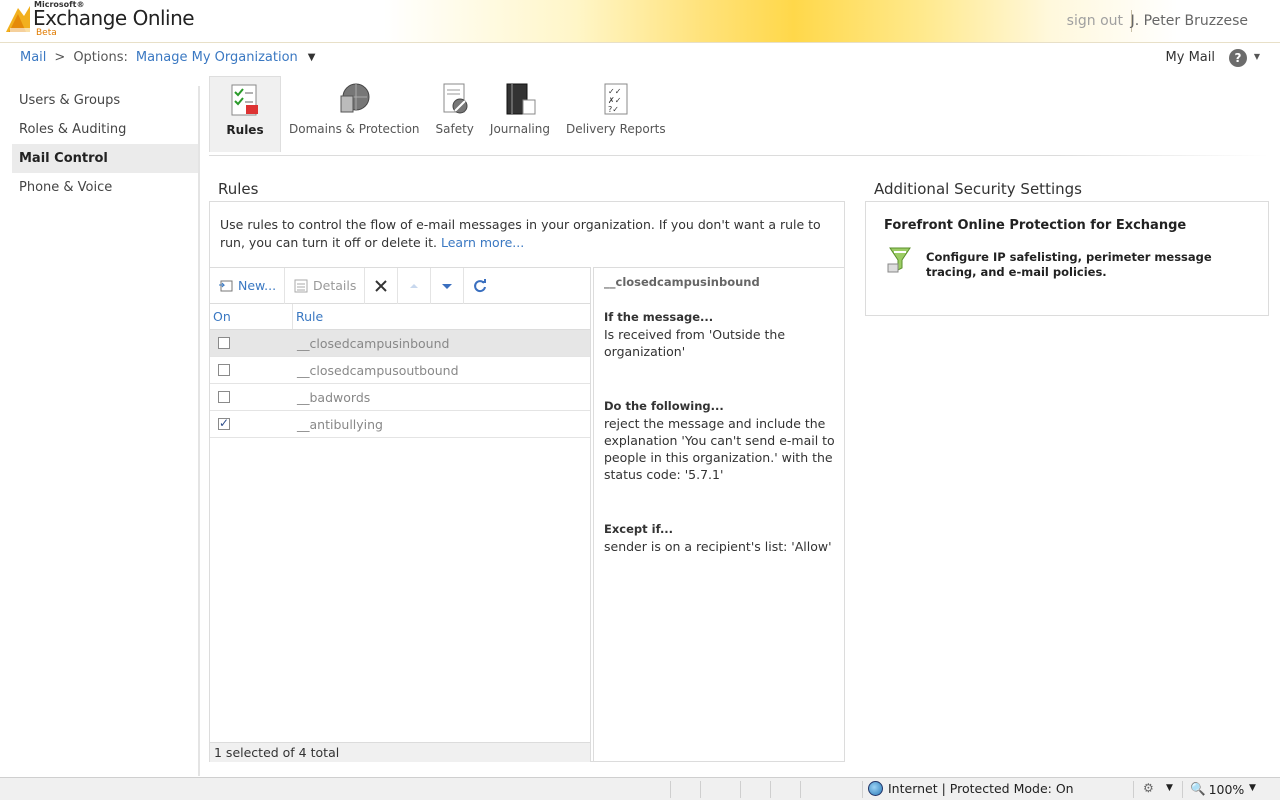 This screenshot has width=1280, height=800. What do you see at coordinates (105, 100) in the screenshot?
I see `sidebar-item-users-groups: Users & Groups` at bounding box center [105, 100].